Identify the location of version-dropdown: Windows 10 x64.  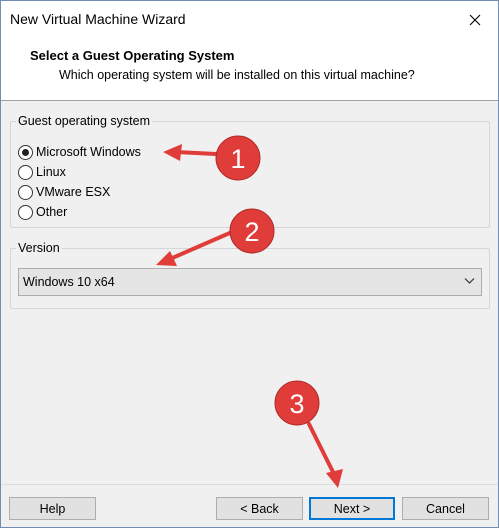
(250, 282).